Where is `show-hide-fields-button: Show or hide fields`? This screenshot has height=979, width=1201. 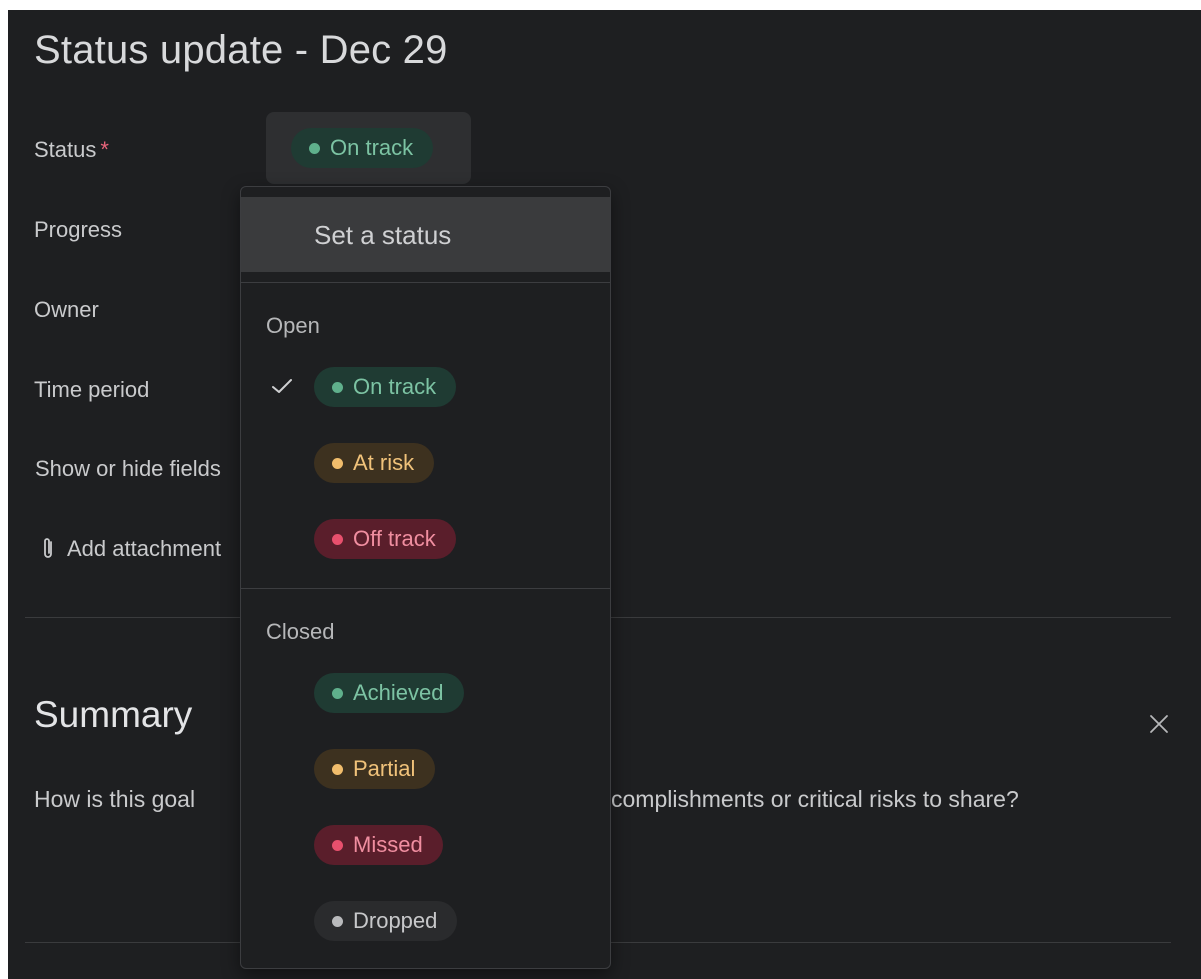 show-hide-fields-button: Show or hide fields is located at coordinates (128, 469).